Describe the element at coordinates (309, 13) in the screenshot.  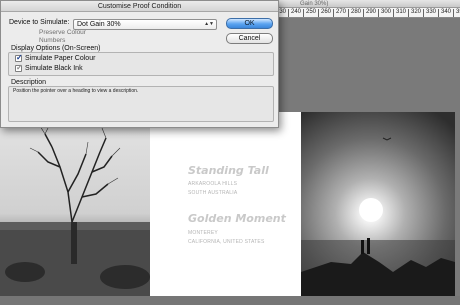
I see `ruler-tick-label: 250` at that location.